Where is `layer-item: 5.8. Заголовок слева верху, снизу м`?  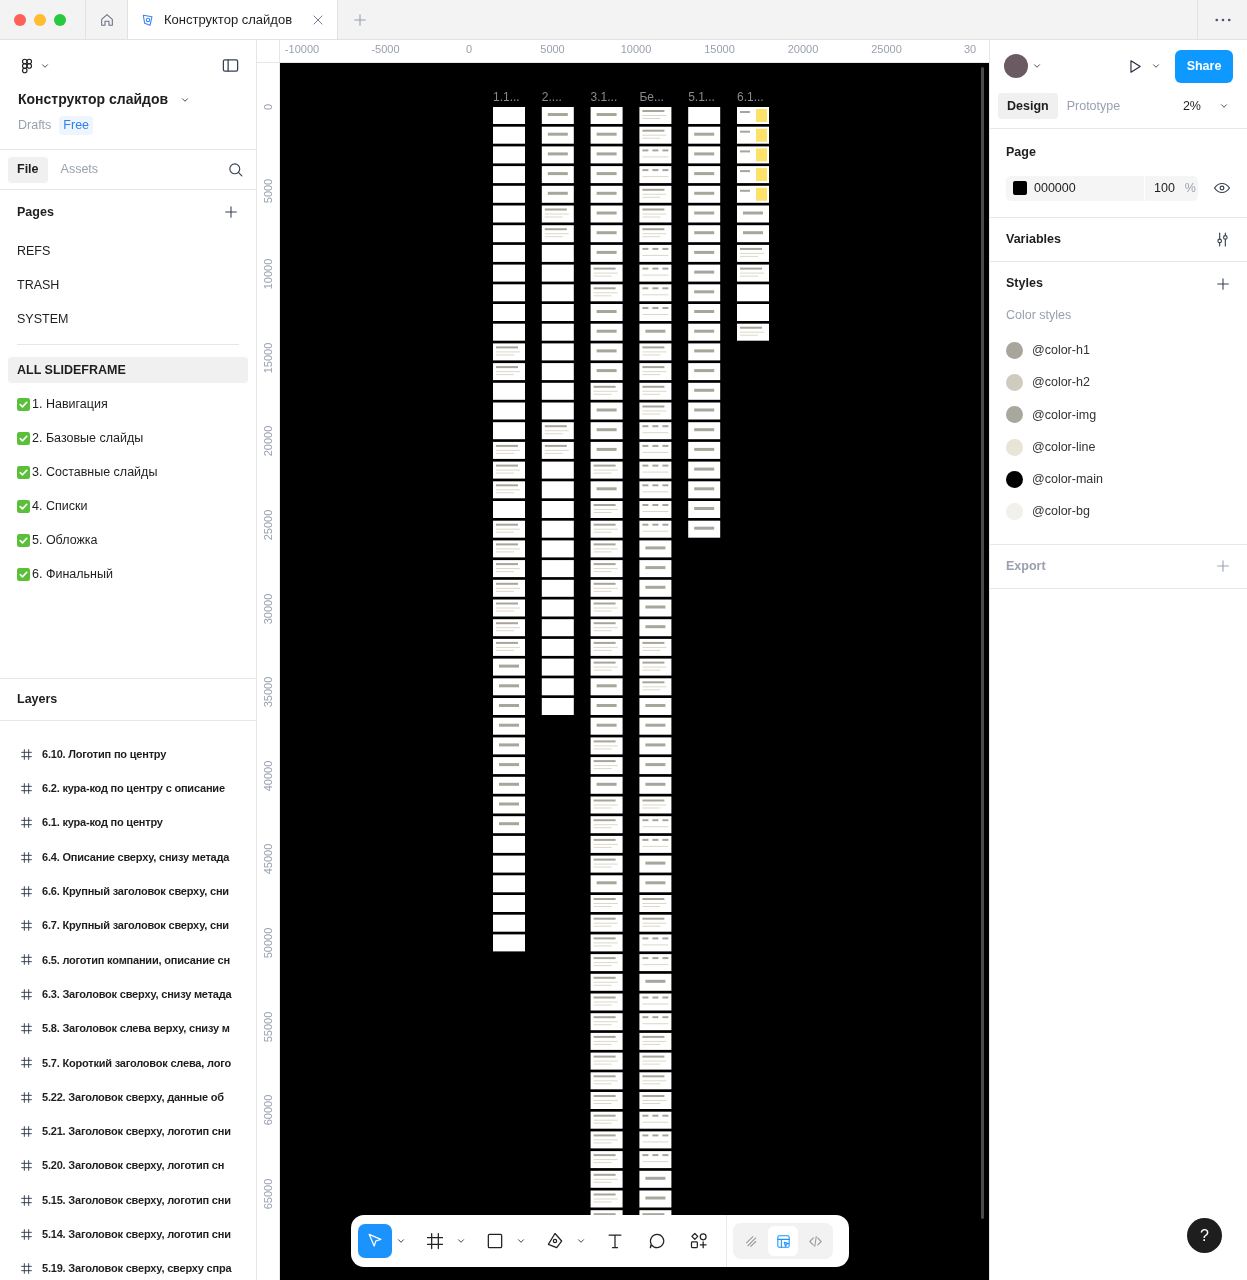 layer-item: 5.8. Заголовок слева верху, снизу м is located at coordinates (128, 1028).